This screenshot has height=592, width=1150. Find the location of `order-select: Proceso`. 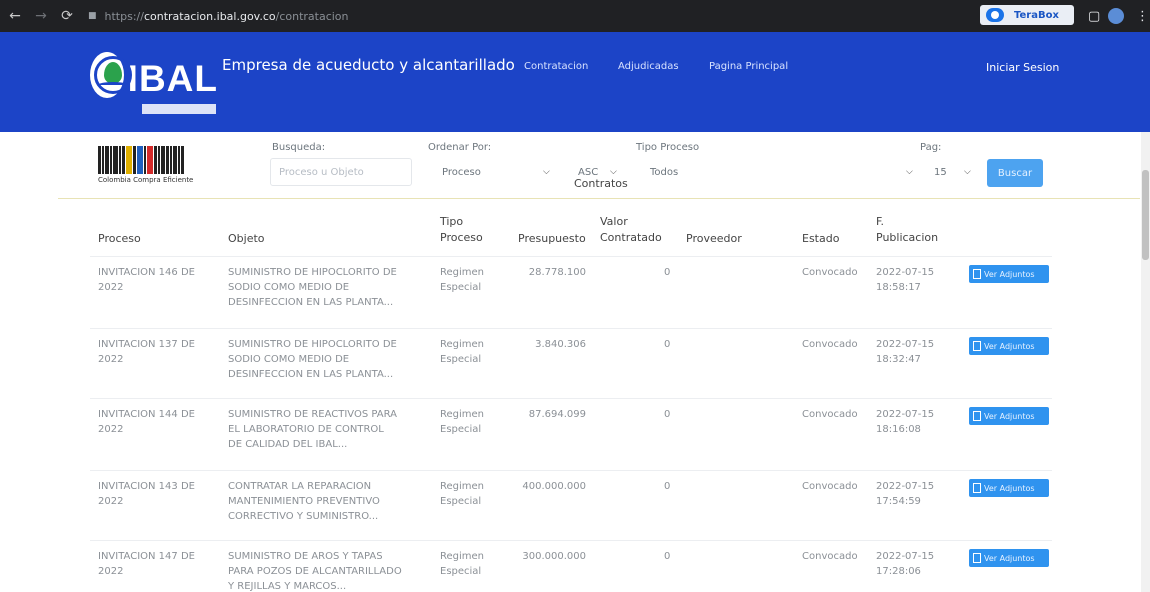

order-select: Proceso is located at coordinates (496, 172).